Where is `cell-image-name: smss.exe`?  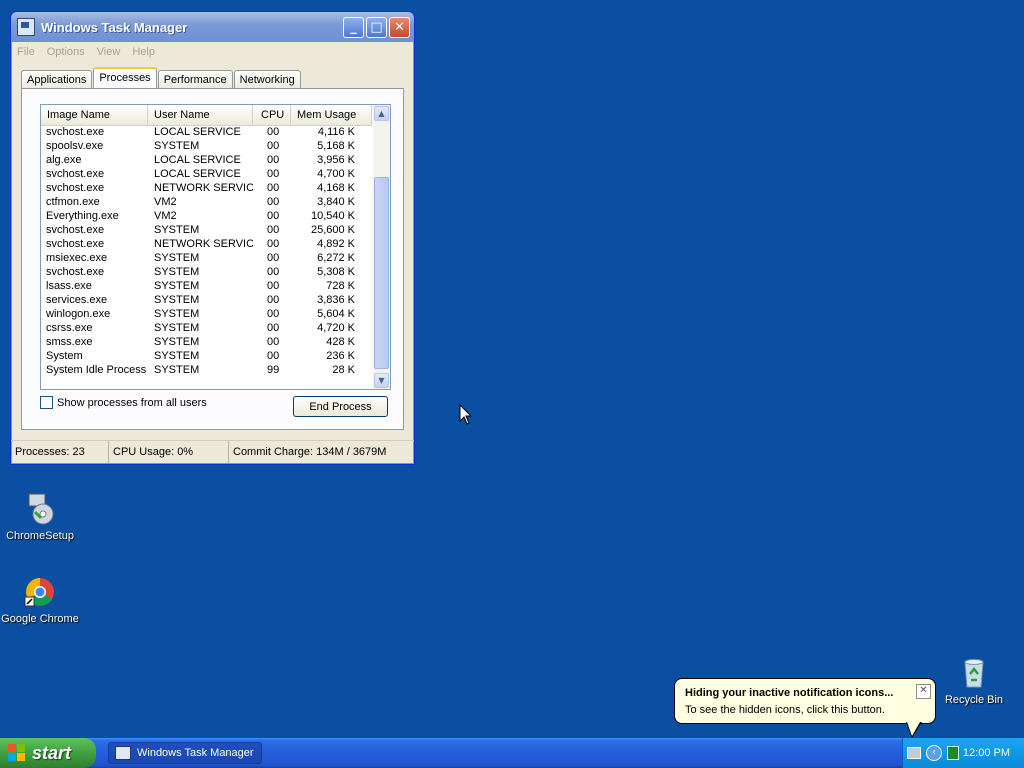
cell-image-name: smss.exe is located at coordinates (69, 342).